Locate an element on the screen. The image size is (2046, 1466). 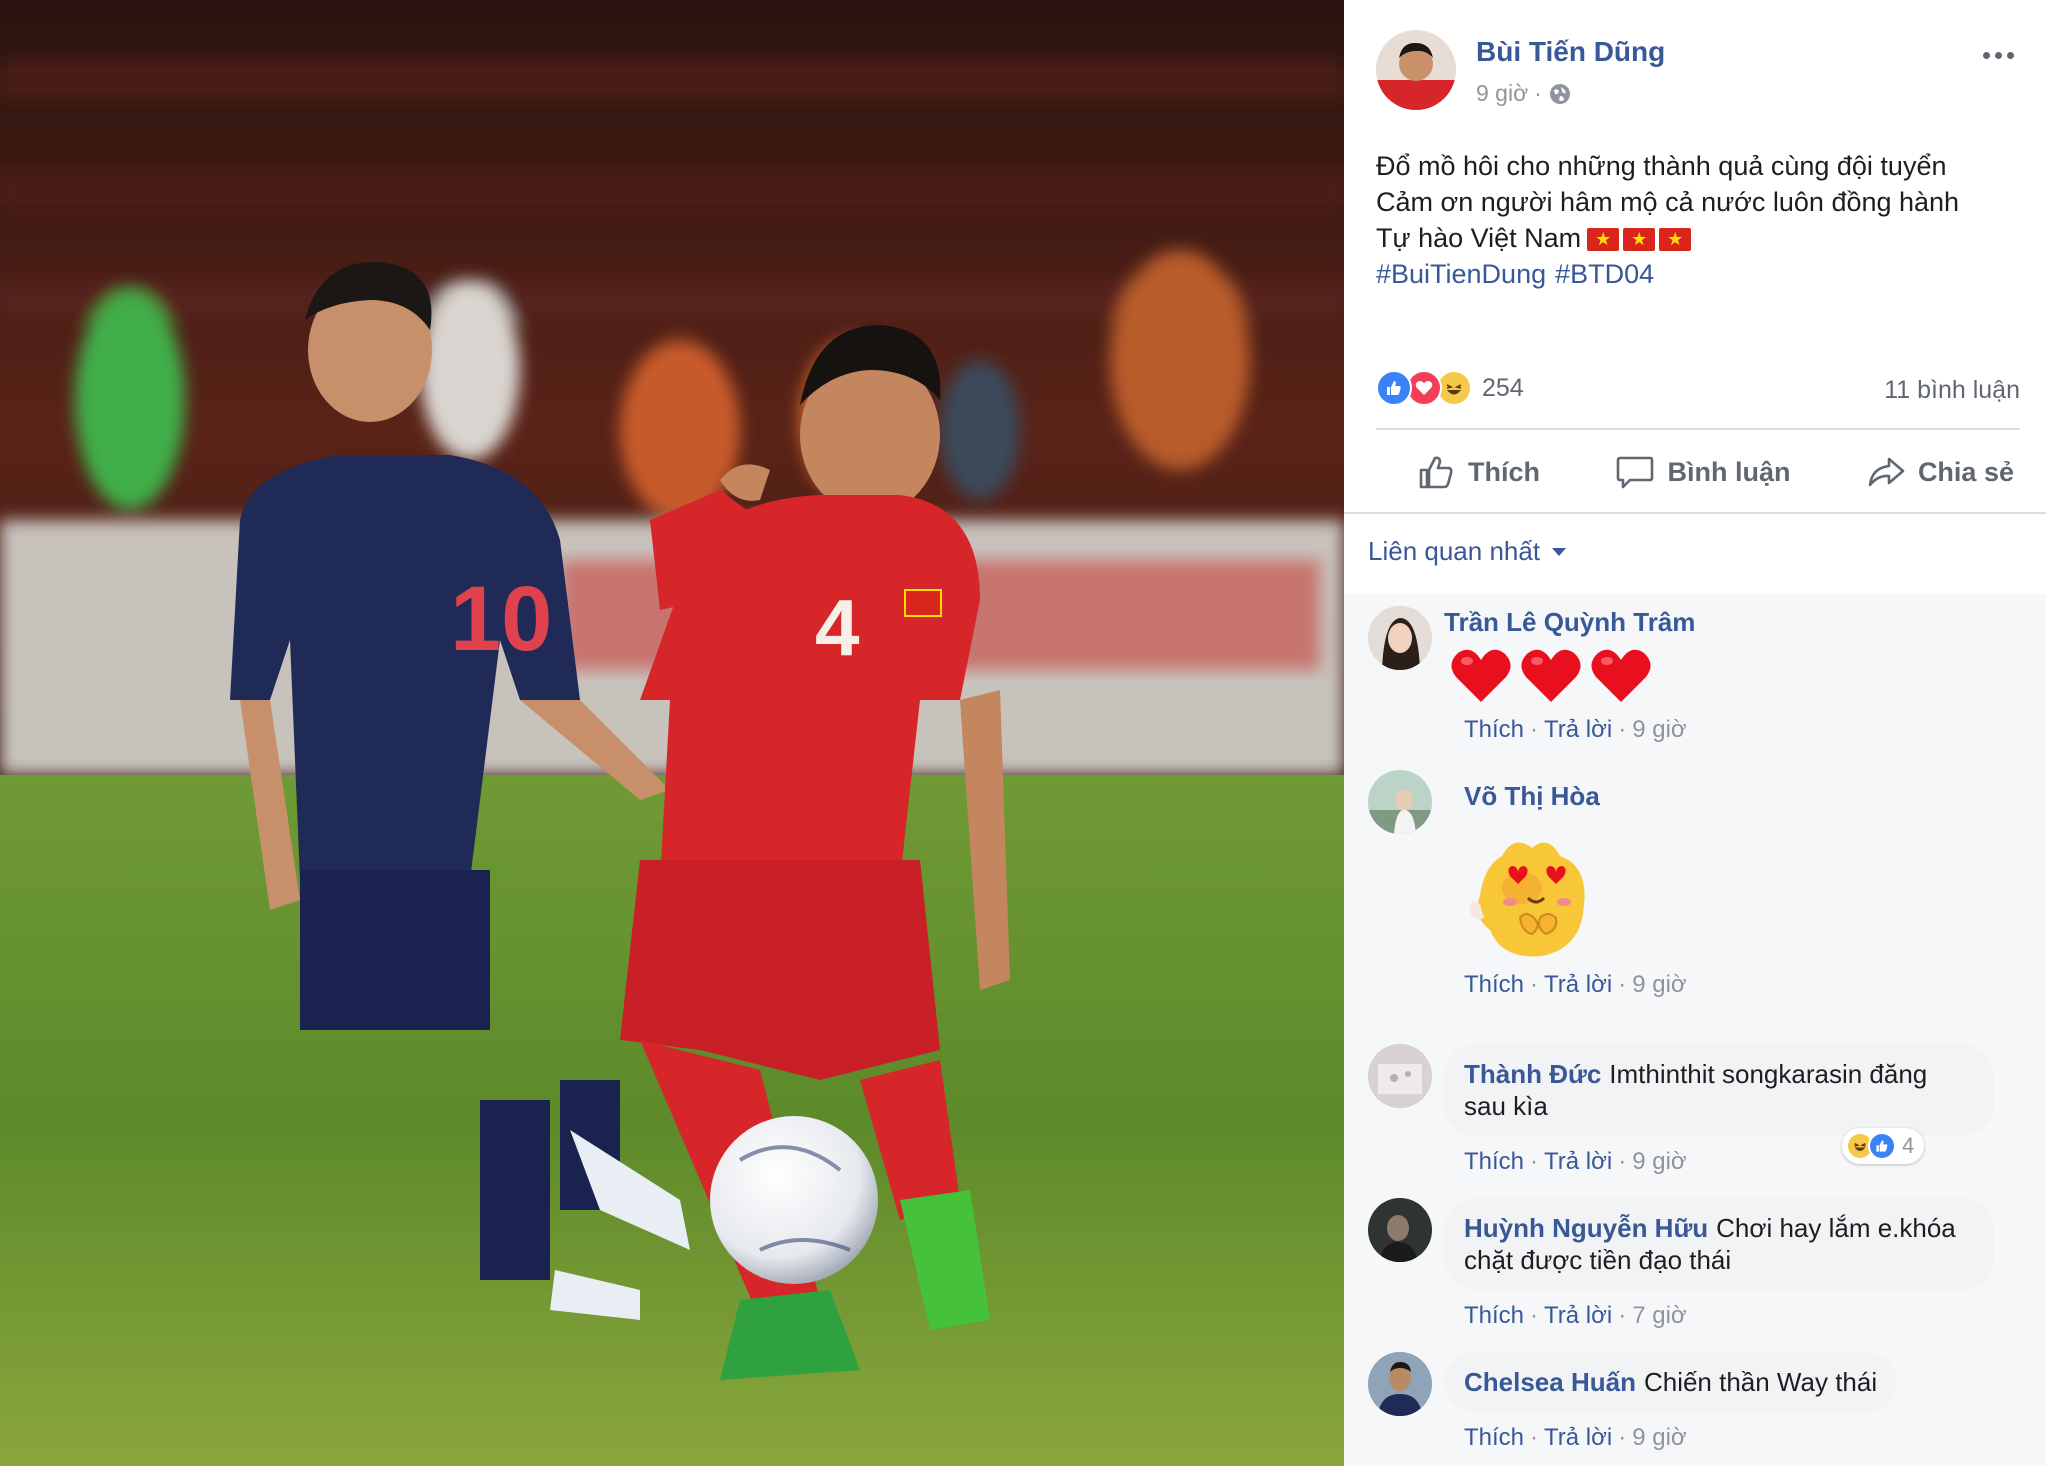
comment-text: Chiến thần Way thái is located at coordinates (1760, 1382).